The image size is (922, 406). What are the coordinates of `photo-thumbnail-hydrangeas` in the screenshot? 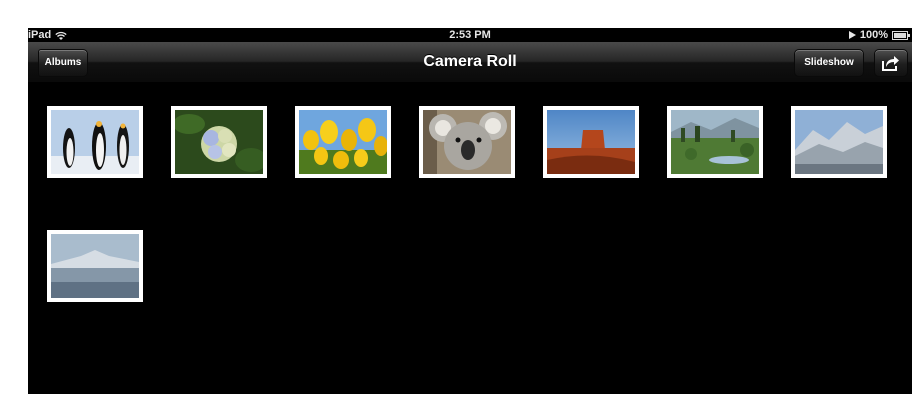 It's located at (219, 142).